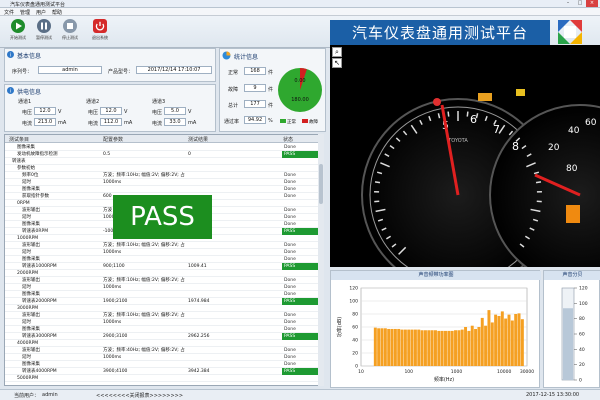 The height and width of the screenshot is (400, 600). What do you see at coordinates (574, 335) in the screenshot?
I see `decibel-meter: 0 20 40 60 80 100 120` at bounding box center [574, 335].